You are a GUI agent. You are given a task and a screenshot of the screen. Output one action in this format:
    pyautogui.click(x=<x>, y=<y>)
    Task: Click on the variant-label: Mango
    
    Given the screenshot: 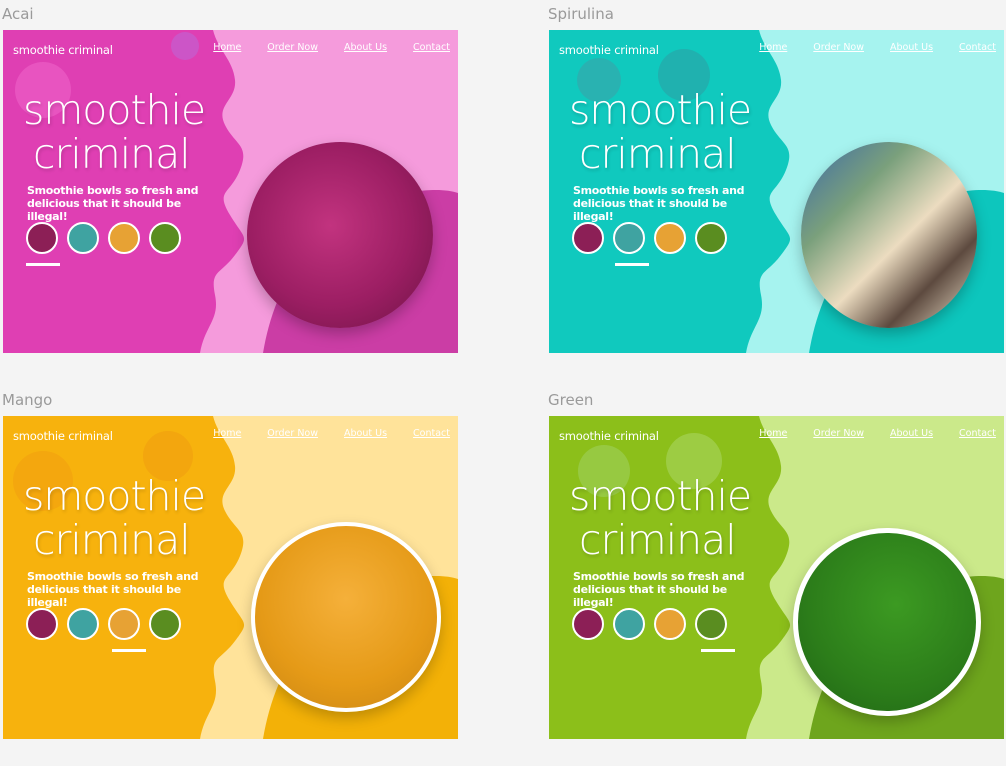 What is the action you would take?
    pyautogui.click(x=27, y=400)
    